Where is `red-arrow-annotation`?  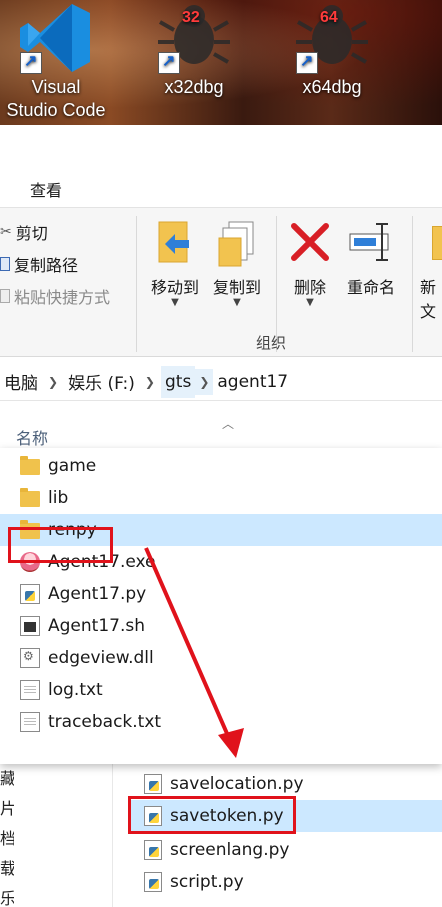 red-arrow-annotation is located at coordinates (194, 652).